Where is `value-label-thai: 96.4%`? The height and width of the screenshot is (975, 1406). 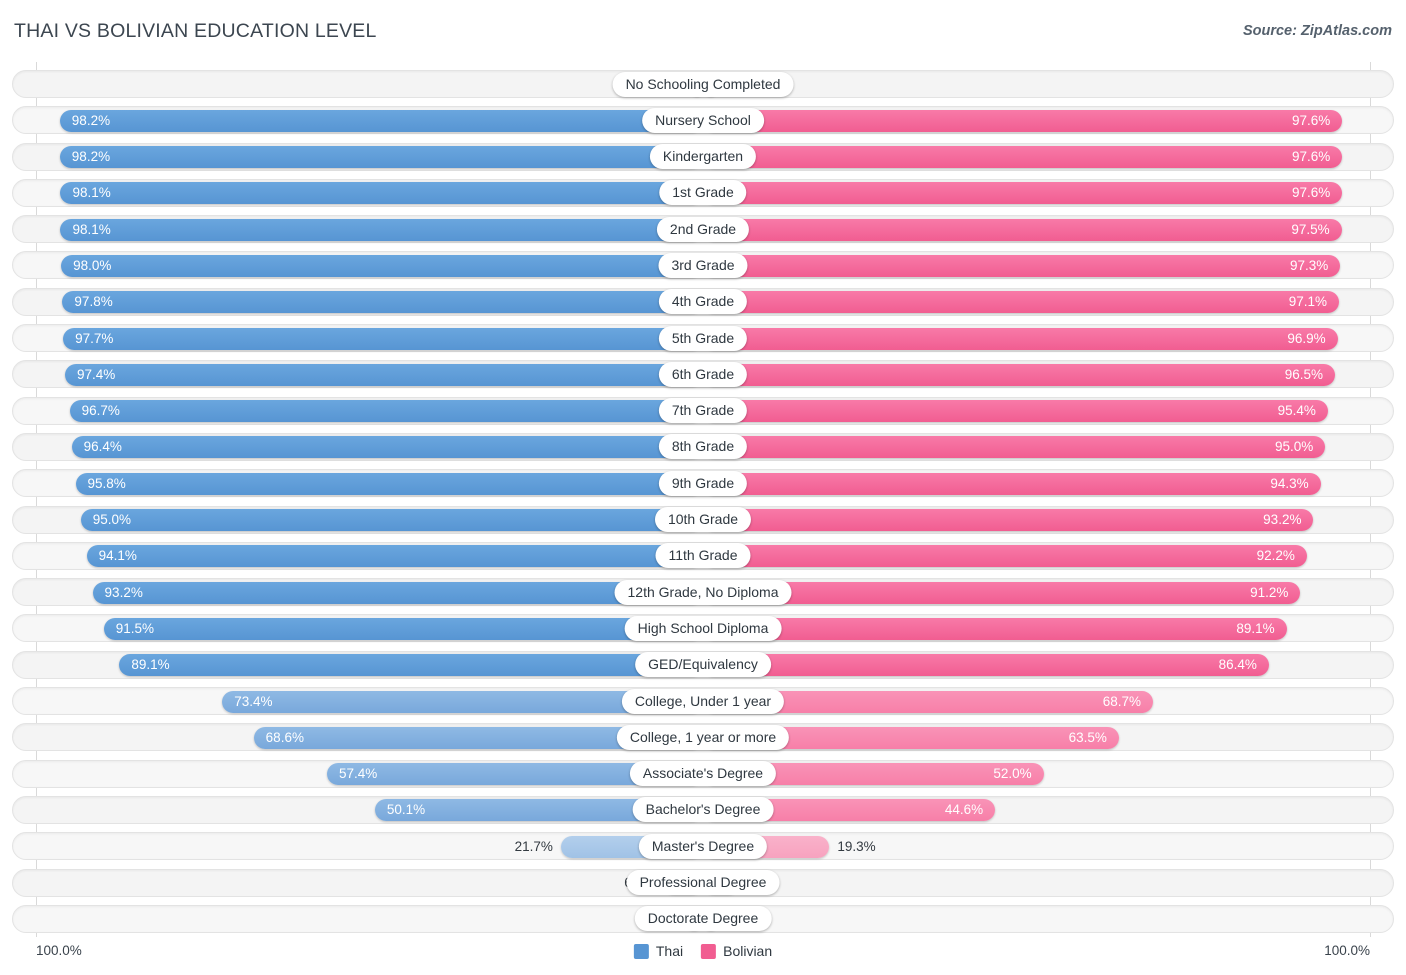
value-label-thai: 96.4% is located at coordinates (102, 447).